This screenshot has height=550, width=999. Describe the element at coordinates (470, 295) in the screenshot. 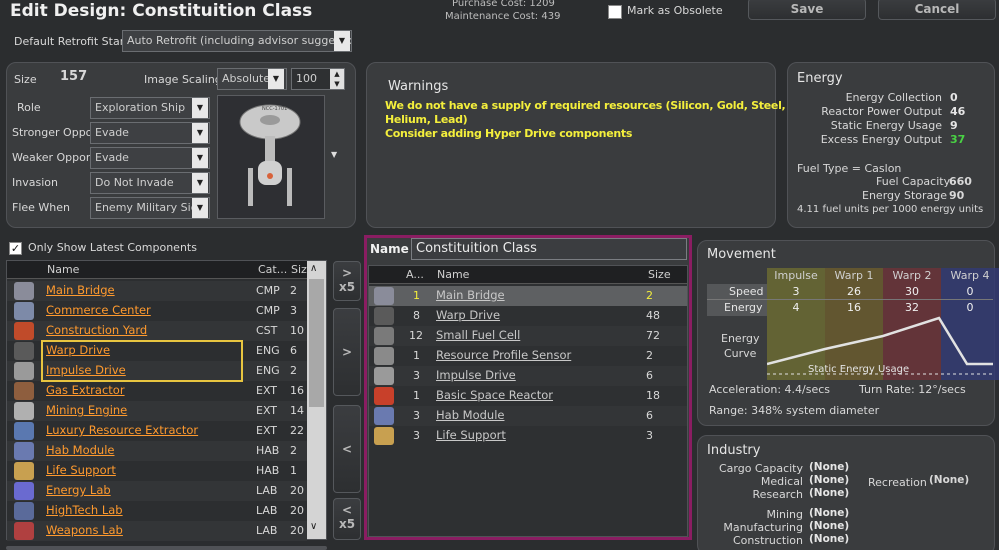

I see `ship-component-name: Main Bridge` at that location.